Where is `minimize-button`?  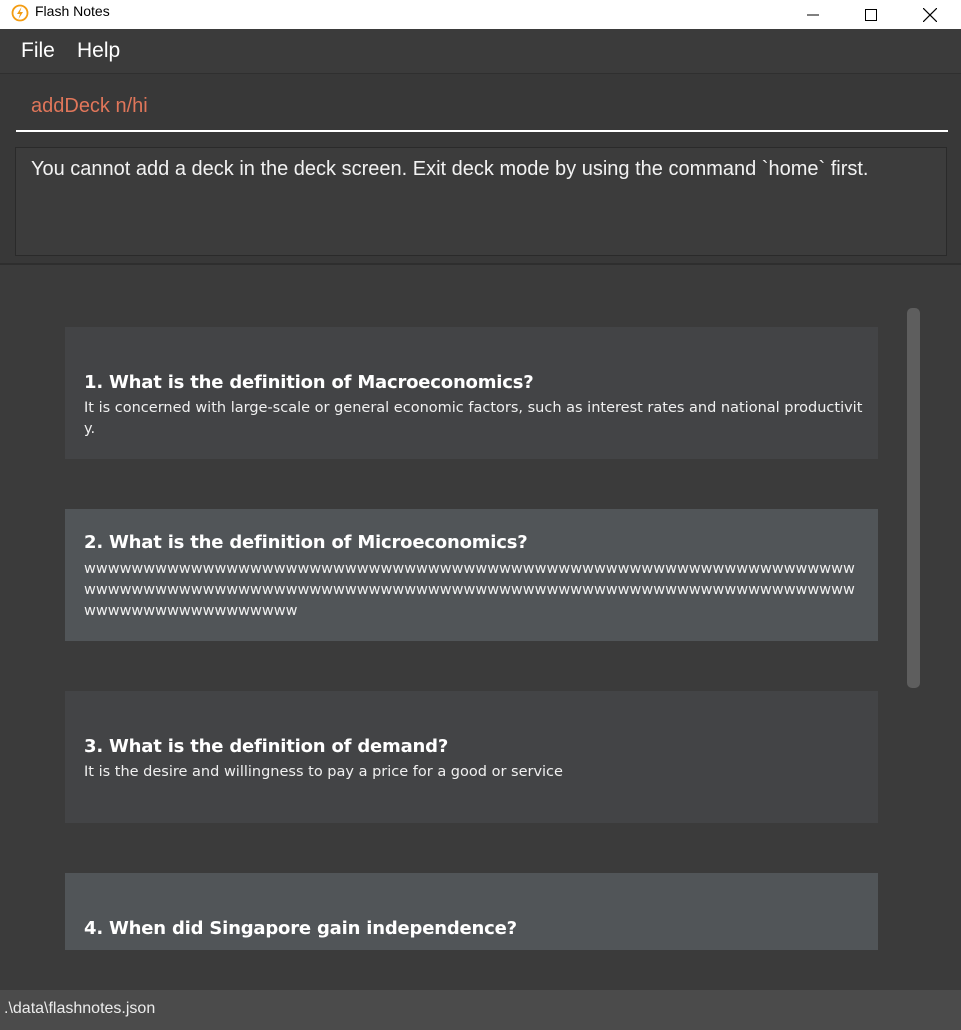
minimize-button is located at coordinates (813, 14).